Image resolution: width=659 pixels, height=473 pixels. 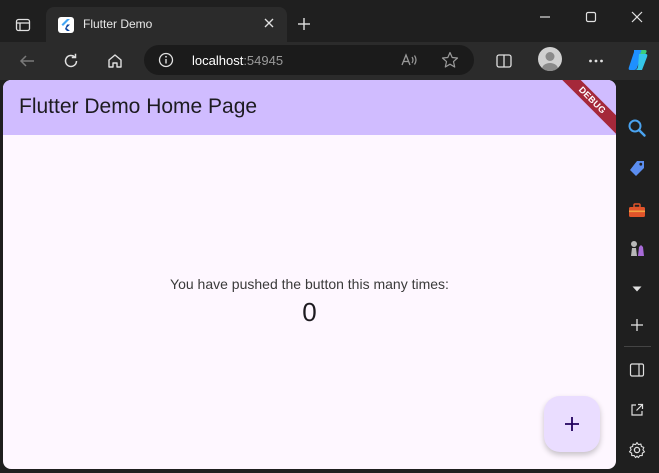 I want to click on site-info-button, so click(x=166, y=60).